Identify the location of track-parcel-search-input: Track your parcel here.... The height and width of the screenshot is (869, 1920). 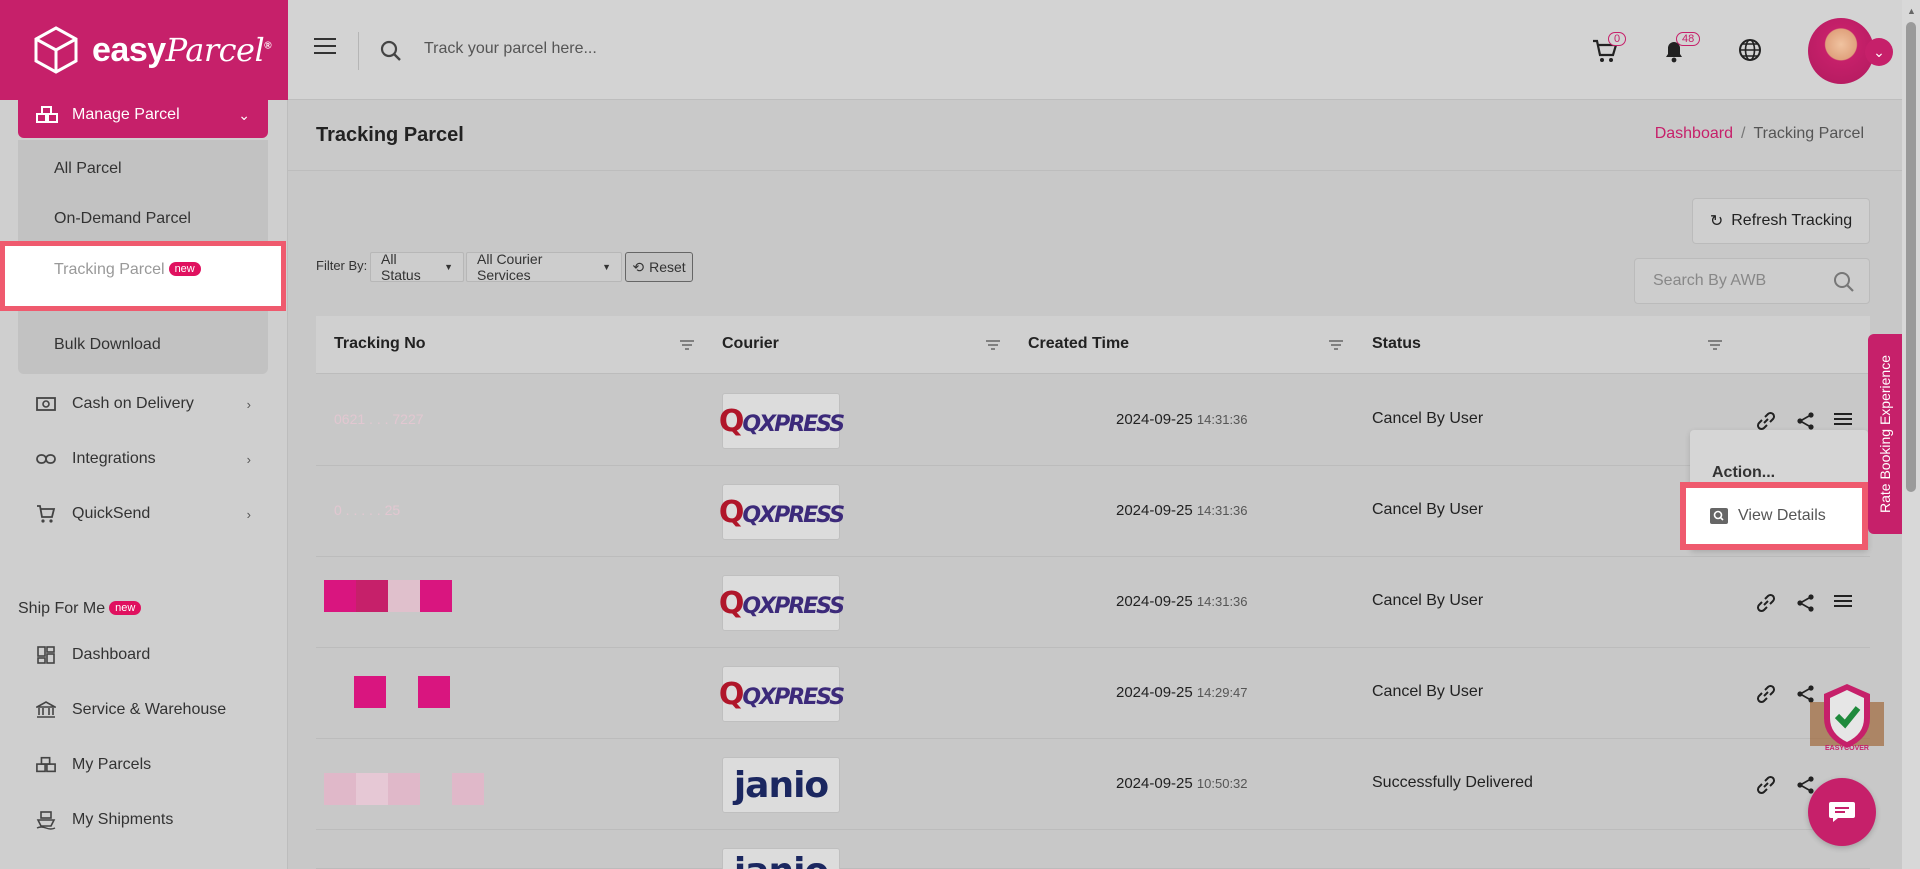
(510, 49).